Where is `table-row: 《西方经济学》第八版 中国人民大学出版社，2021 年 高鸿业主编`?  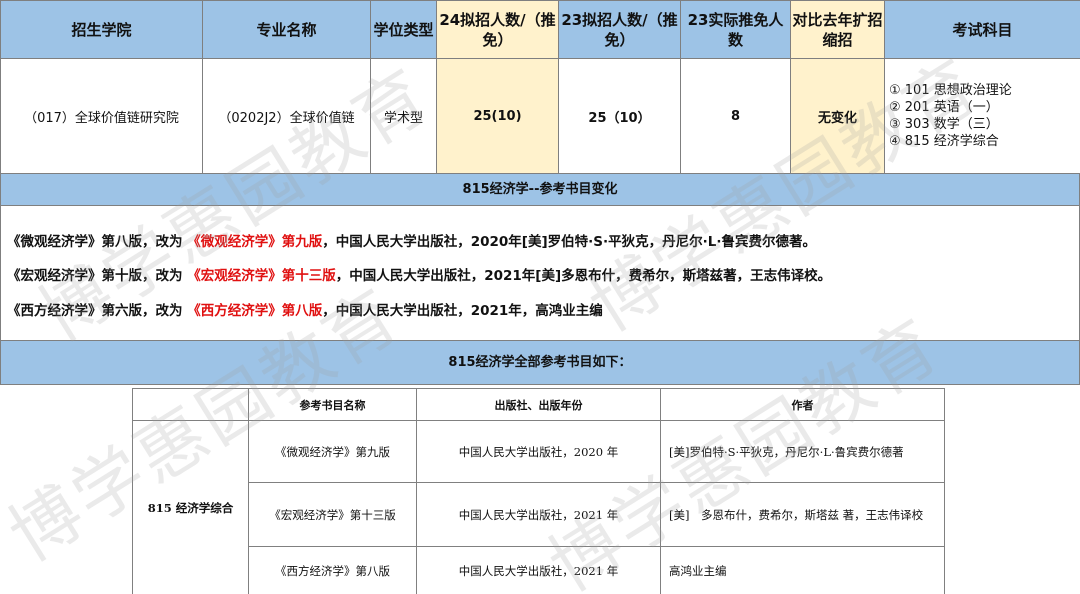
table-row: 《西方经济学》第八版 中国人民大学出版社，2021 年 高鸿业主编 is located at coordinates (539, 570).